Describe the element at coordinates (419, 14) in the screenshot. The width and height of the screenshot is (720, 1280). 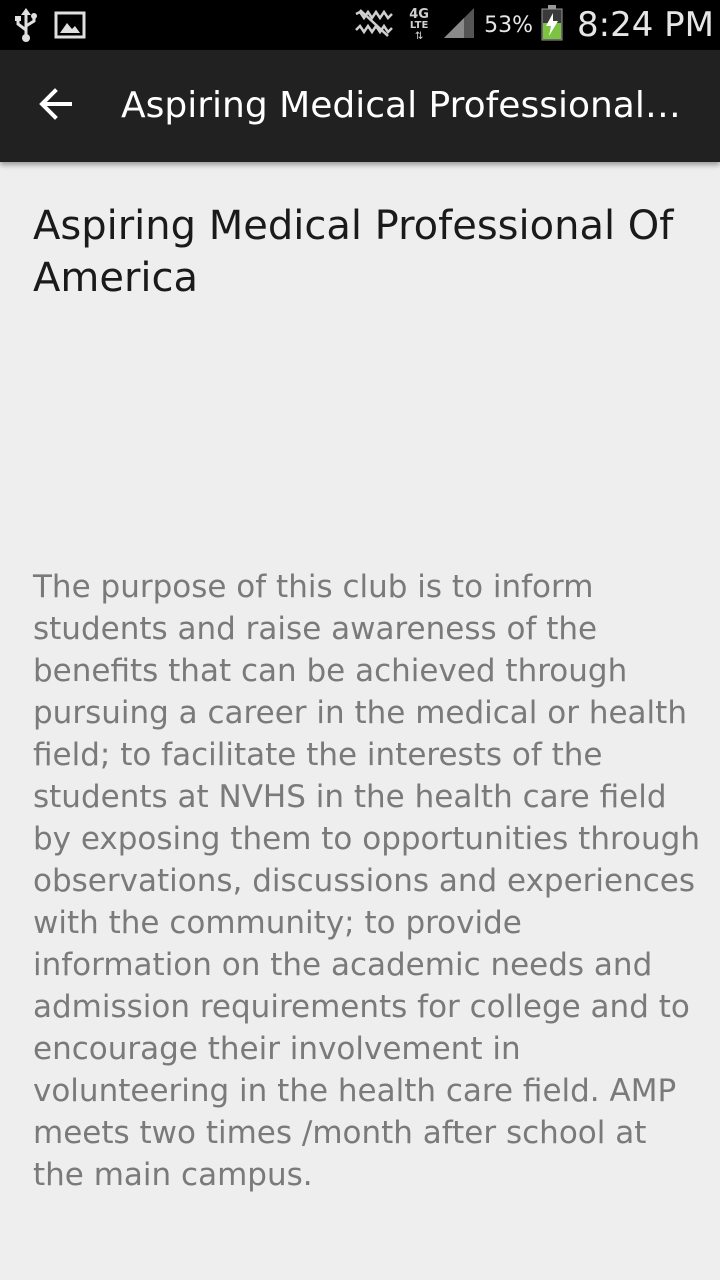
I see `network-type-label: 4G` at that location.